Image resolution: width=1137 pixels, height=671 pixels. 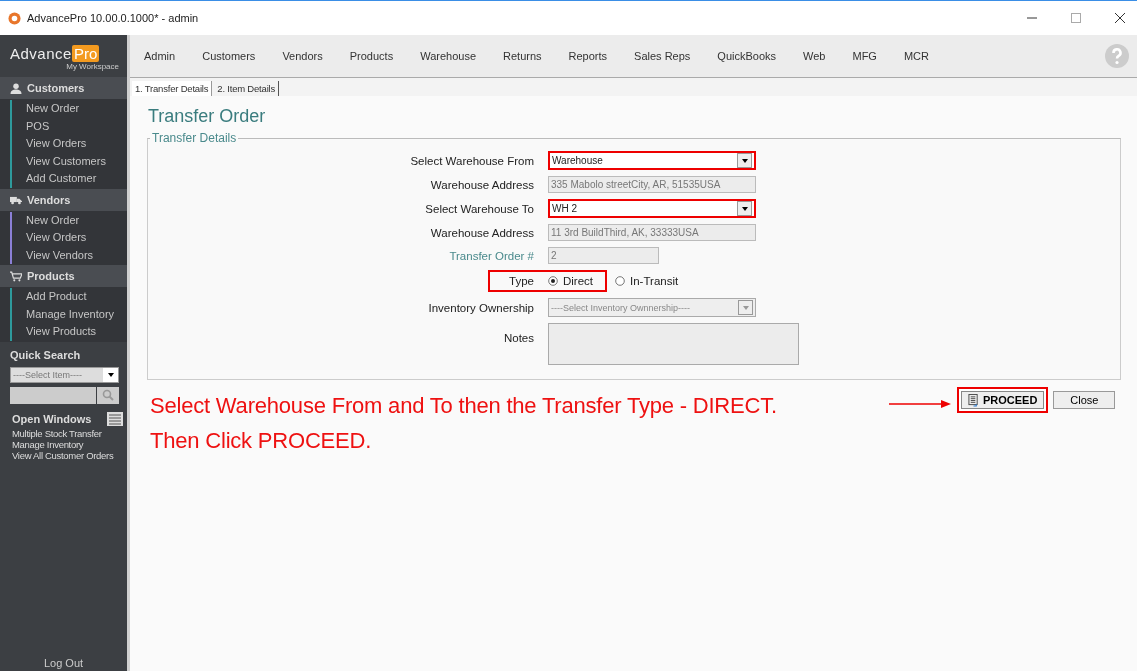 What do you see at coordinates (479, 208) in the screenshot?
I see `field-label: Select Warehouse To` at bounding box center [479, 208].